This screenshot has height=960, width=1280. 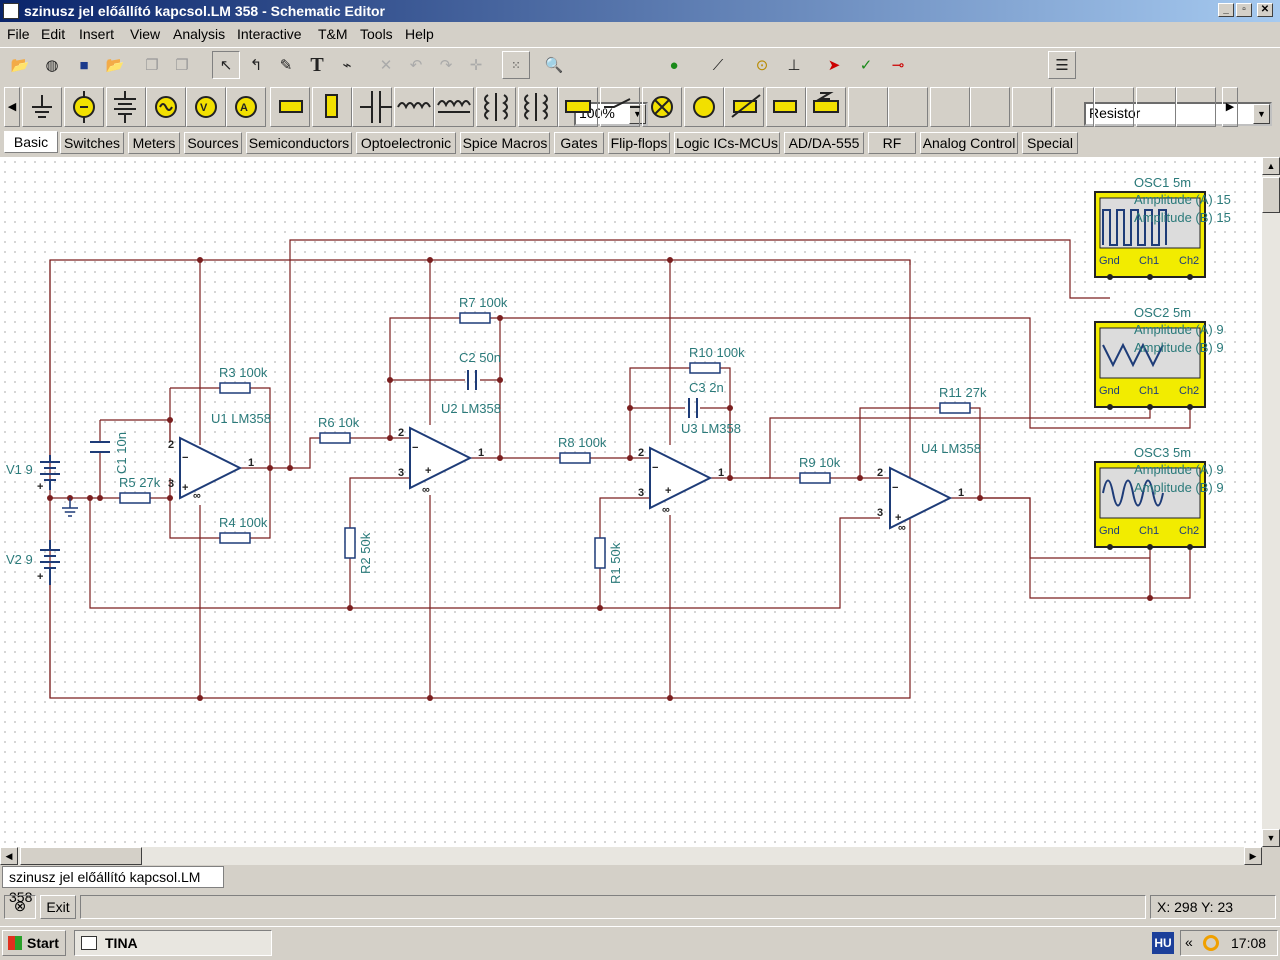 I want to click on osc3-name: OSC3 5m, so click(x=1162, y=452).